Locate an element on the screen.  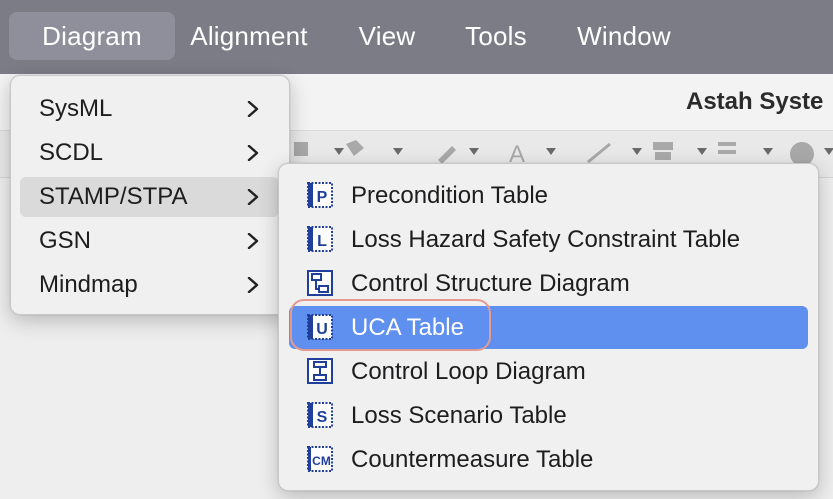
menu-tools: Tools is located at coordinates (496, 36).